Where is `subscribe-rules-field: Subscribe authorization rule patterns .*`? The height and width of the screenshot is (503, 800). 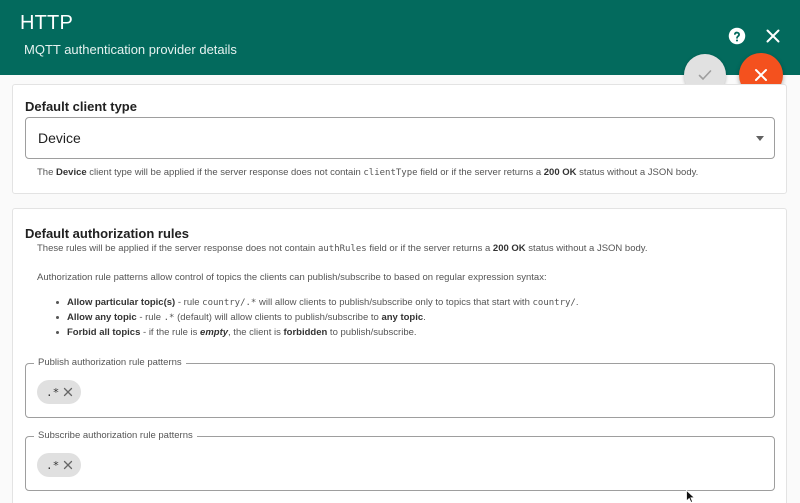 subscribe-rules-field: Subscribe authorization rule patterns .* is located at coordinates (400, 460).